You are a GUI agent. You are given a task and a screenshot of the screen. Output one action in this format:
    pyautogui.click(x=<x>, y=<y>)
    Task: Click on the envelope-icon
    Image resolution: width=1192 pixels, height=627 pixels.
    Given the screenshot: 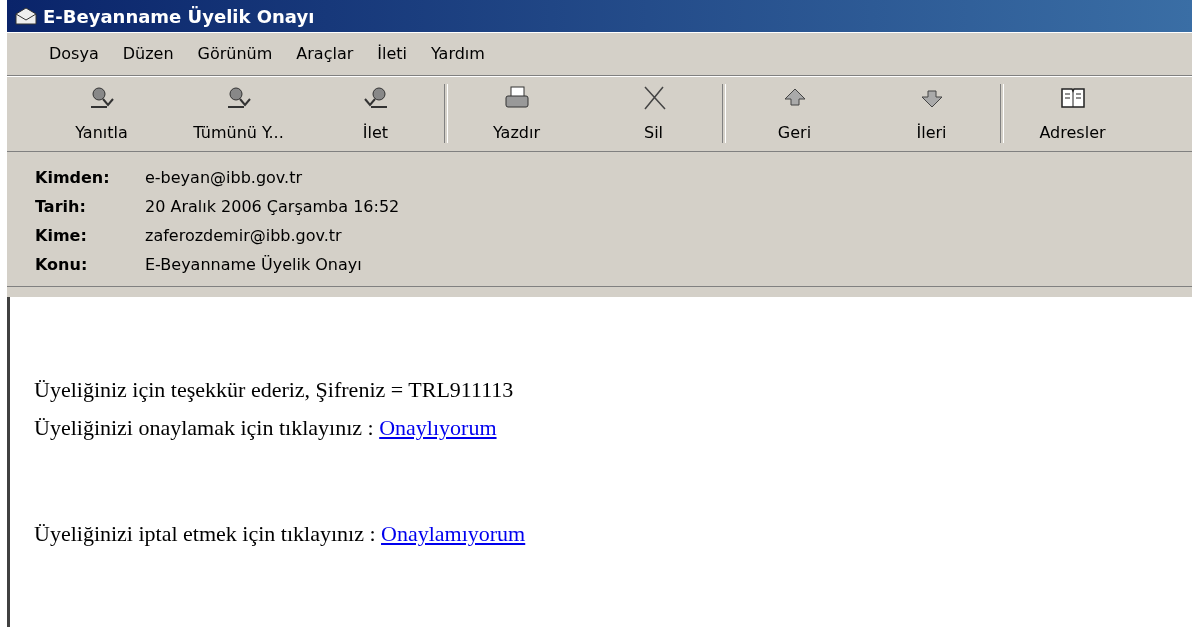 What is the action you would take?
    pyautogui.click(x=26, y=16)
    